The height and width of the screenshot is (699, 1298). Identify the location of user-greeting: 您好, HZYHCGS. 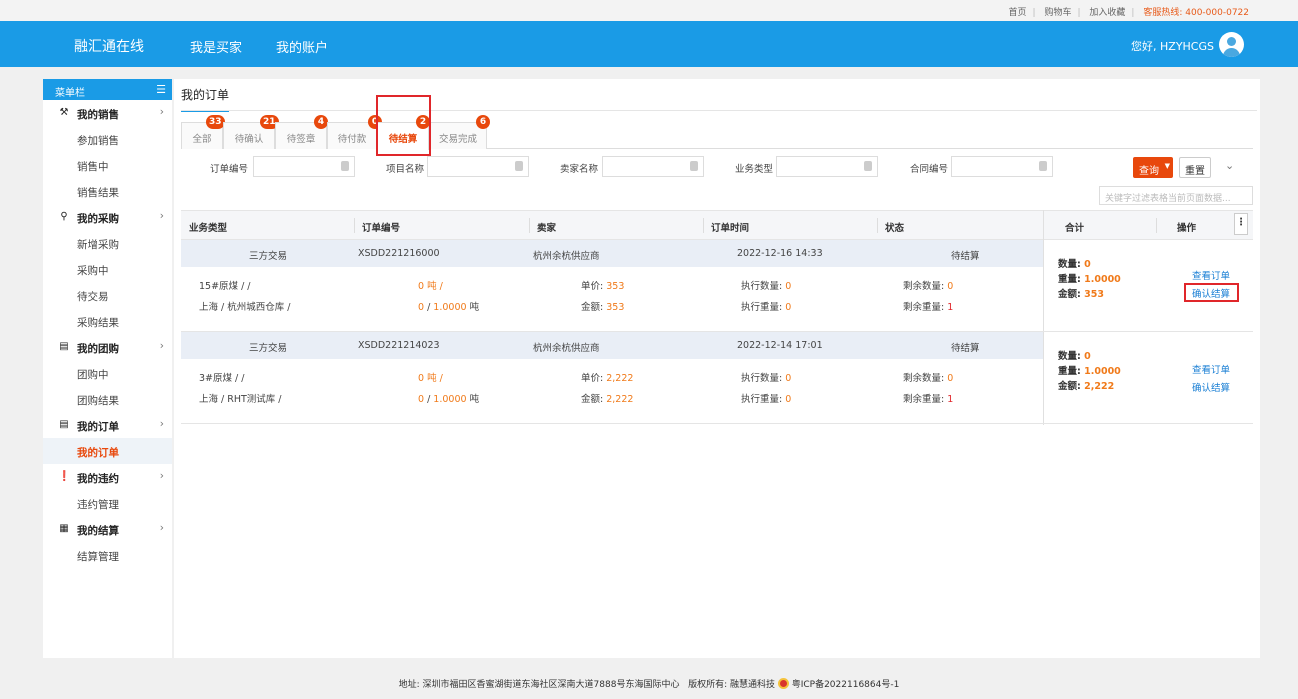
(1172, 46).